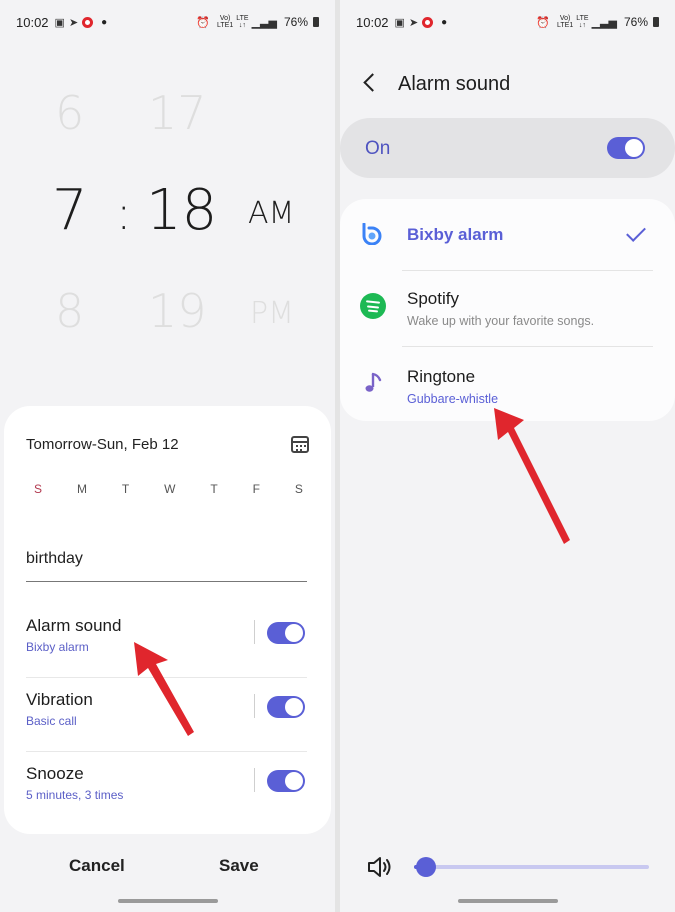 This screenshot has height=912, width=675. Describe the element at coordinates (82, 489) in the screenshot. I see `day-monday: M` at that location.